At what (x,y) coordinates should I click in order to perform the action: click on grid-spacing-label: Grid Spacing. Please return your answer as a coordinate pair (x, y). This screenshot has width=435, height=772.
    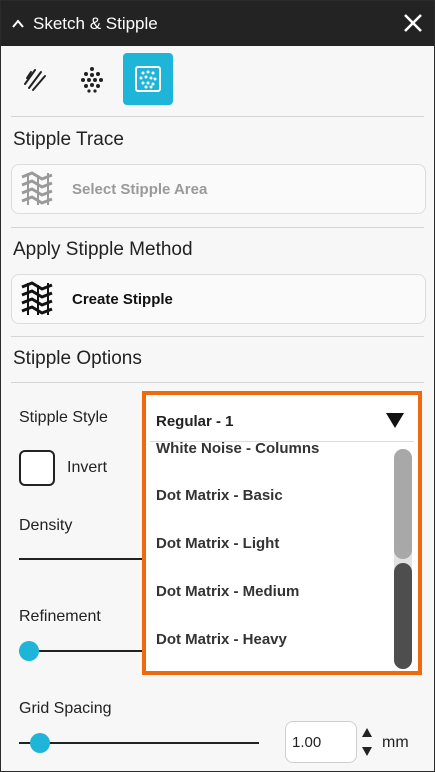
    Looking at the image, I should click on (65, 708).